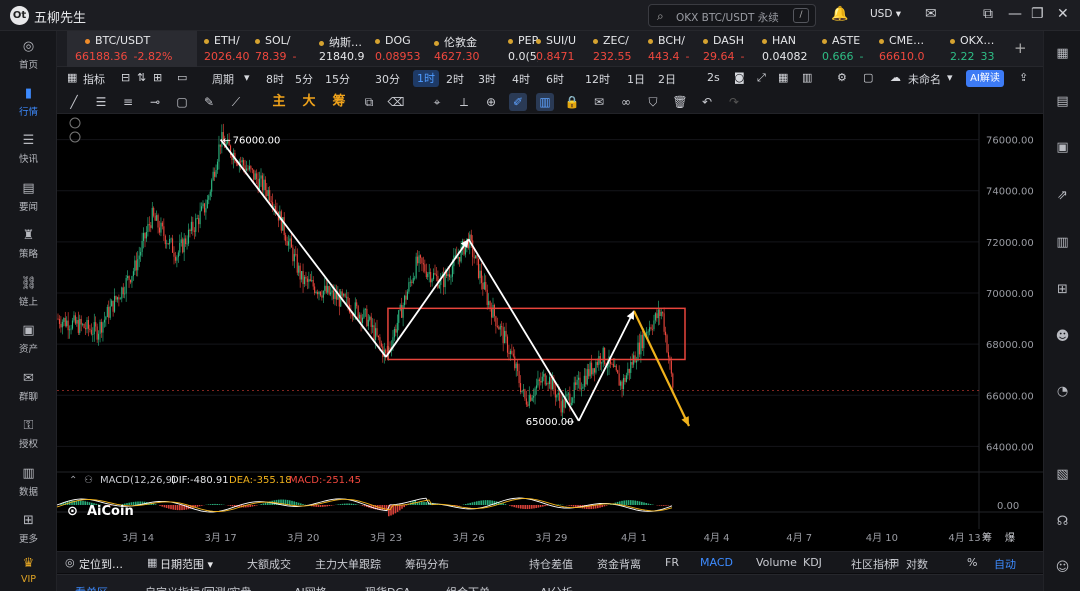 The width and height of the screenshot is (1080, 591). Describe the element at coordinates (466, 49) in the screenshot. I see `ticker-tab: 伦敦金 4627.30` at that location.